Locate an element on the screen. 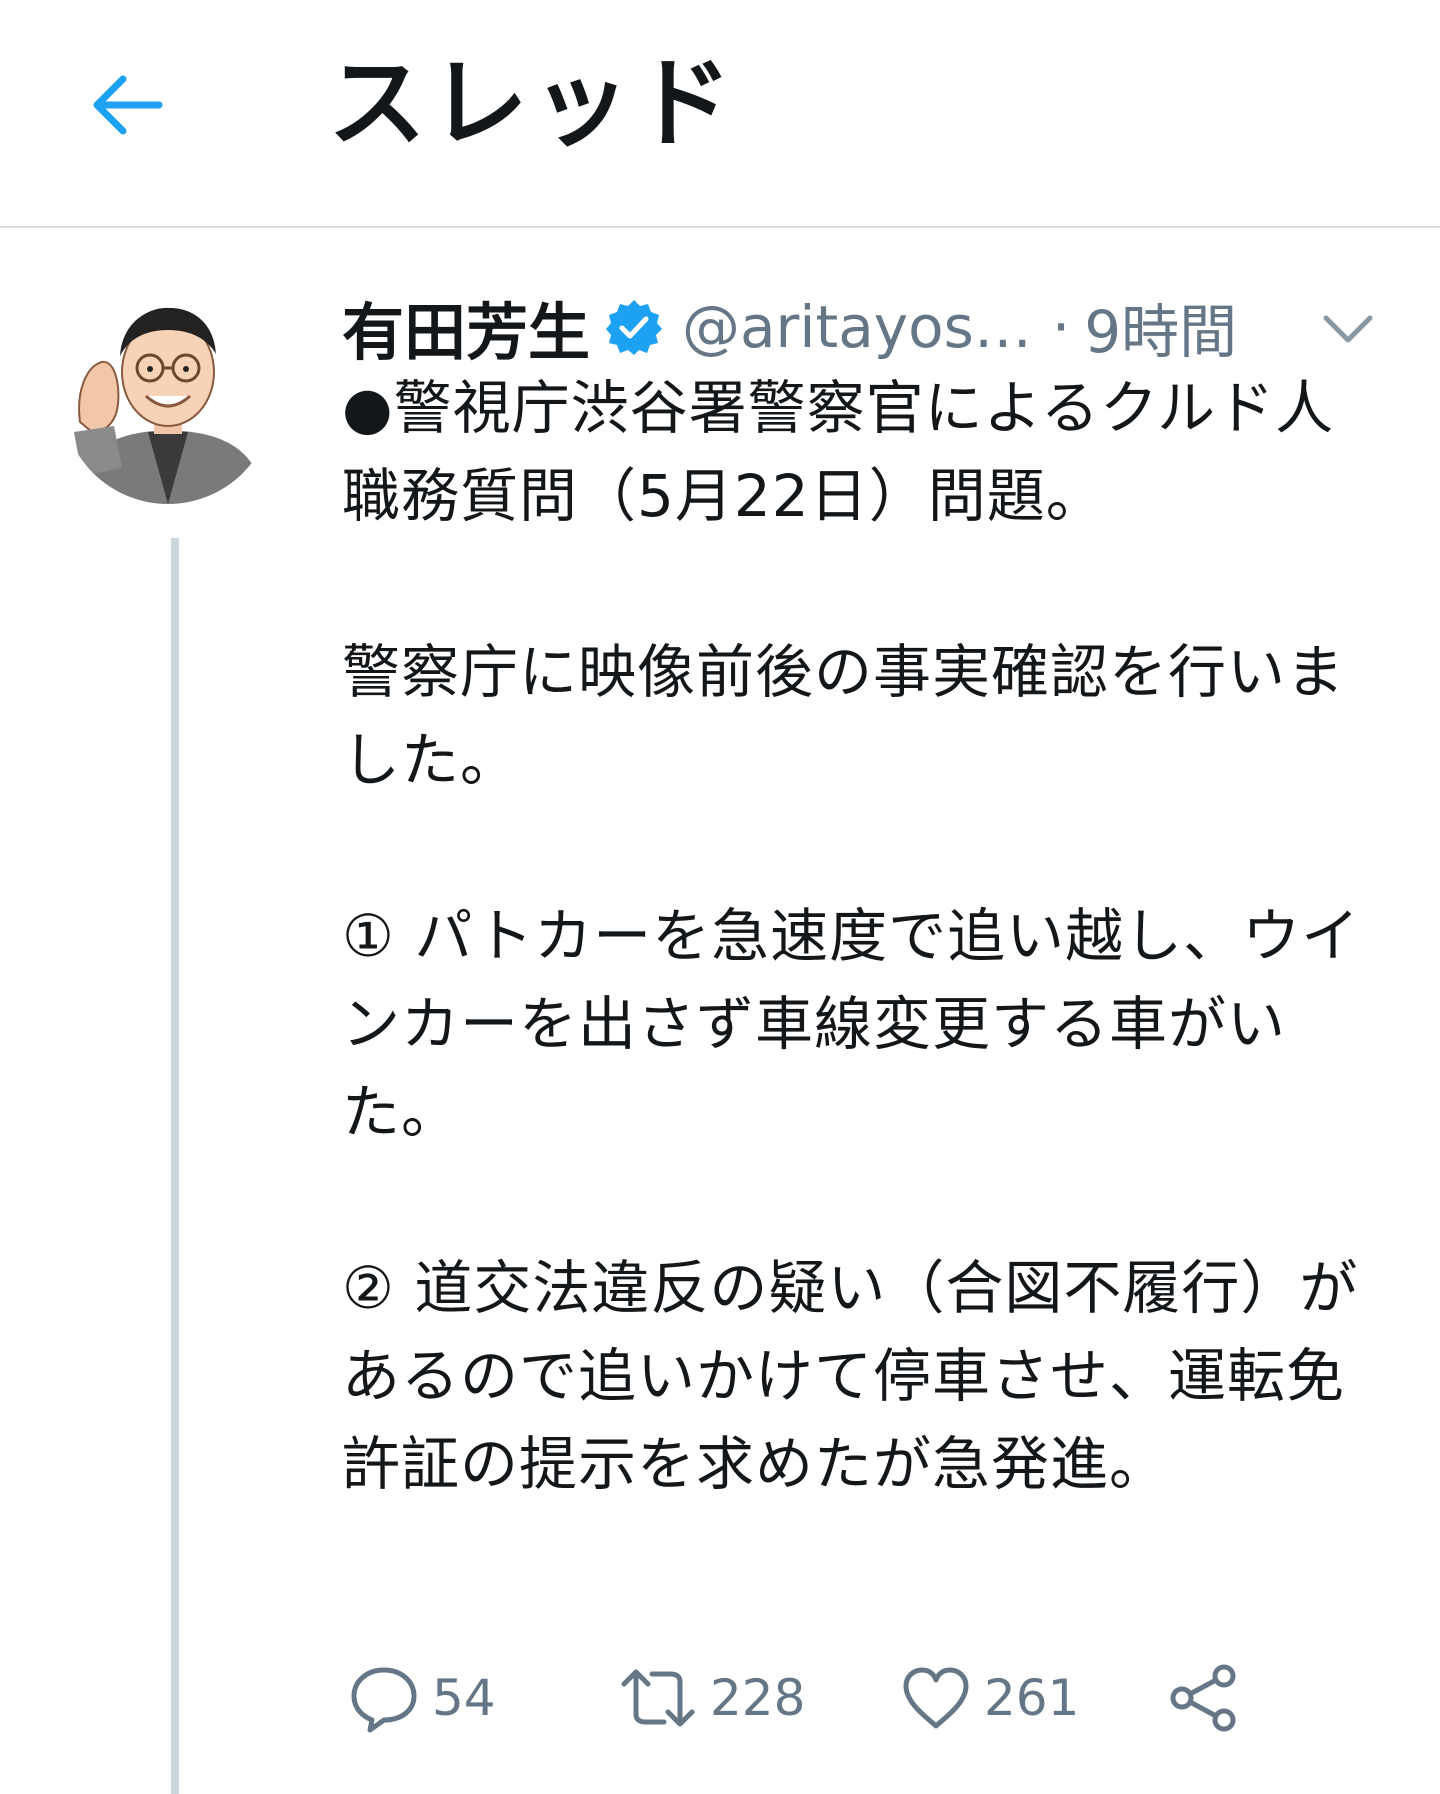 The width and height of the screenshot is (1440, 1794). verified-badge-icon is located at coordinates (634, 327).